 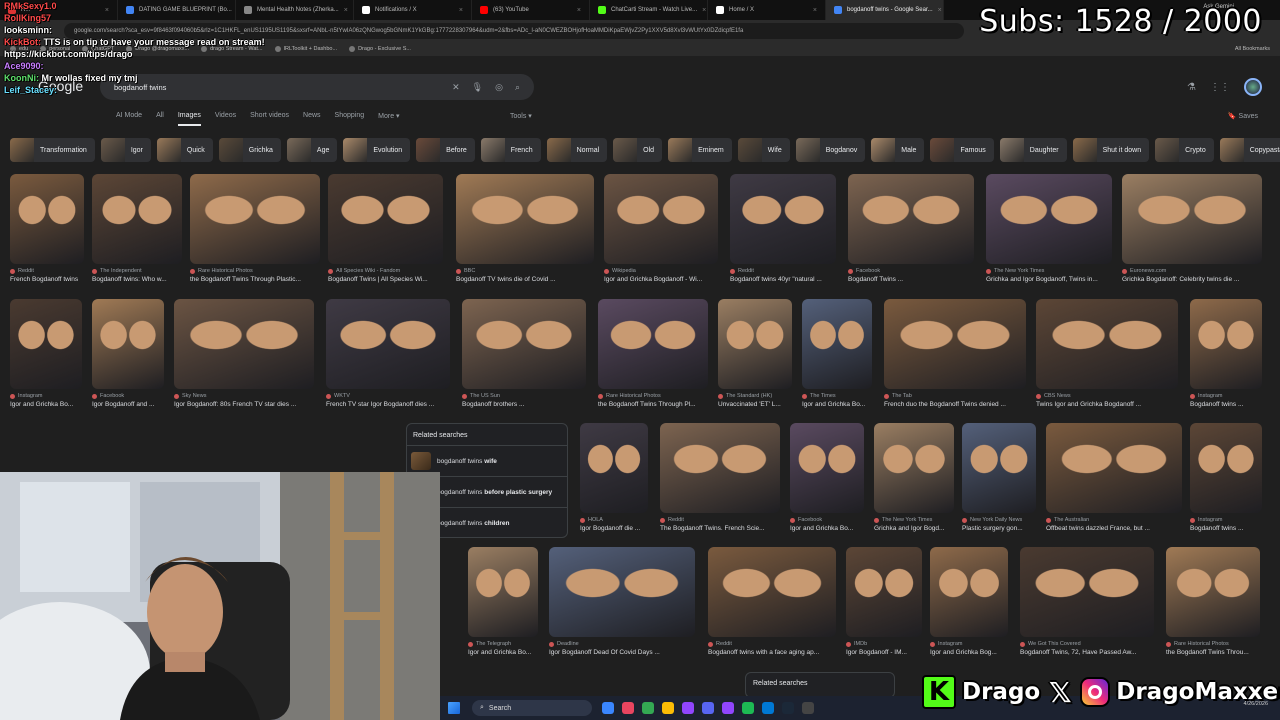 I want to click on chip-famous: Famous, so click(x=962, y=150).